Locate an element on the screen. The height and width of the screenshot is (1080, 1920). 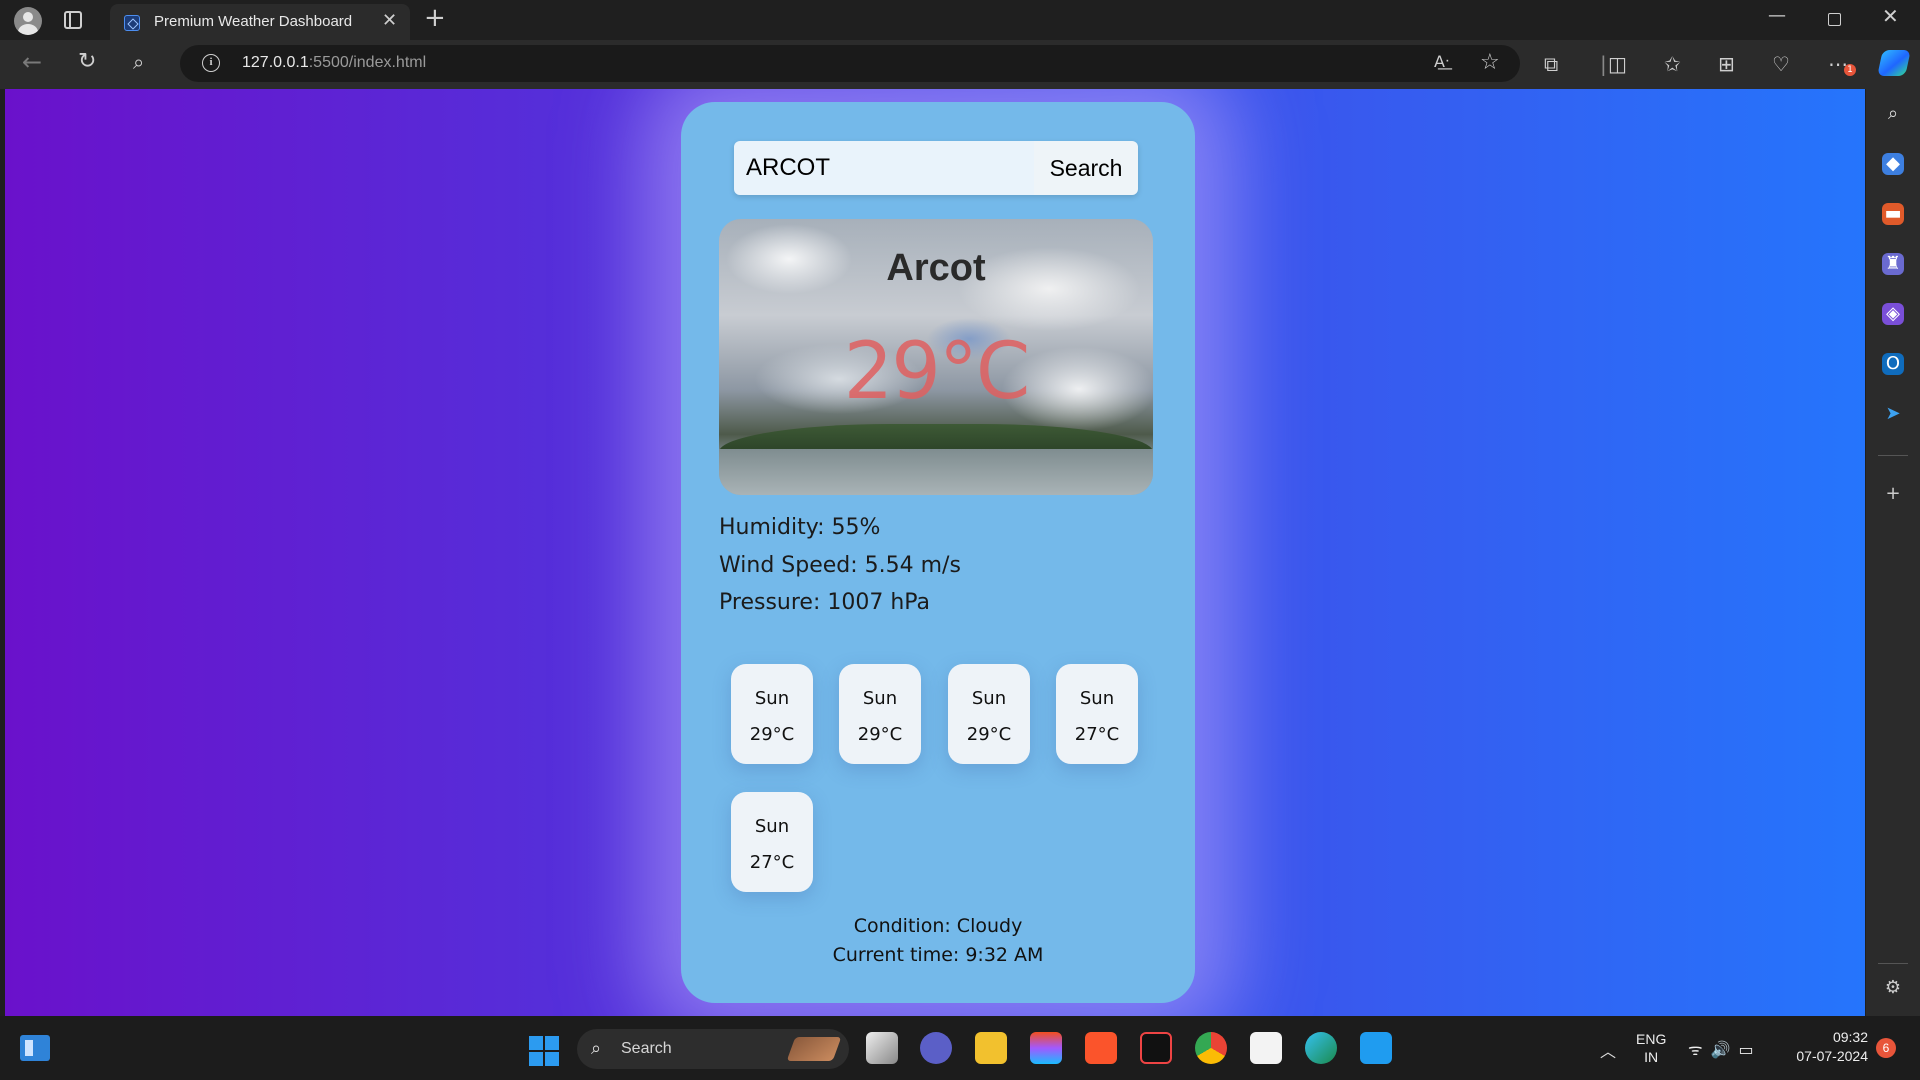
tab-close-icon: ✕ is located at coordinates (389, 20).